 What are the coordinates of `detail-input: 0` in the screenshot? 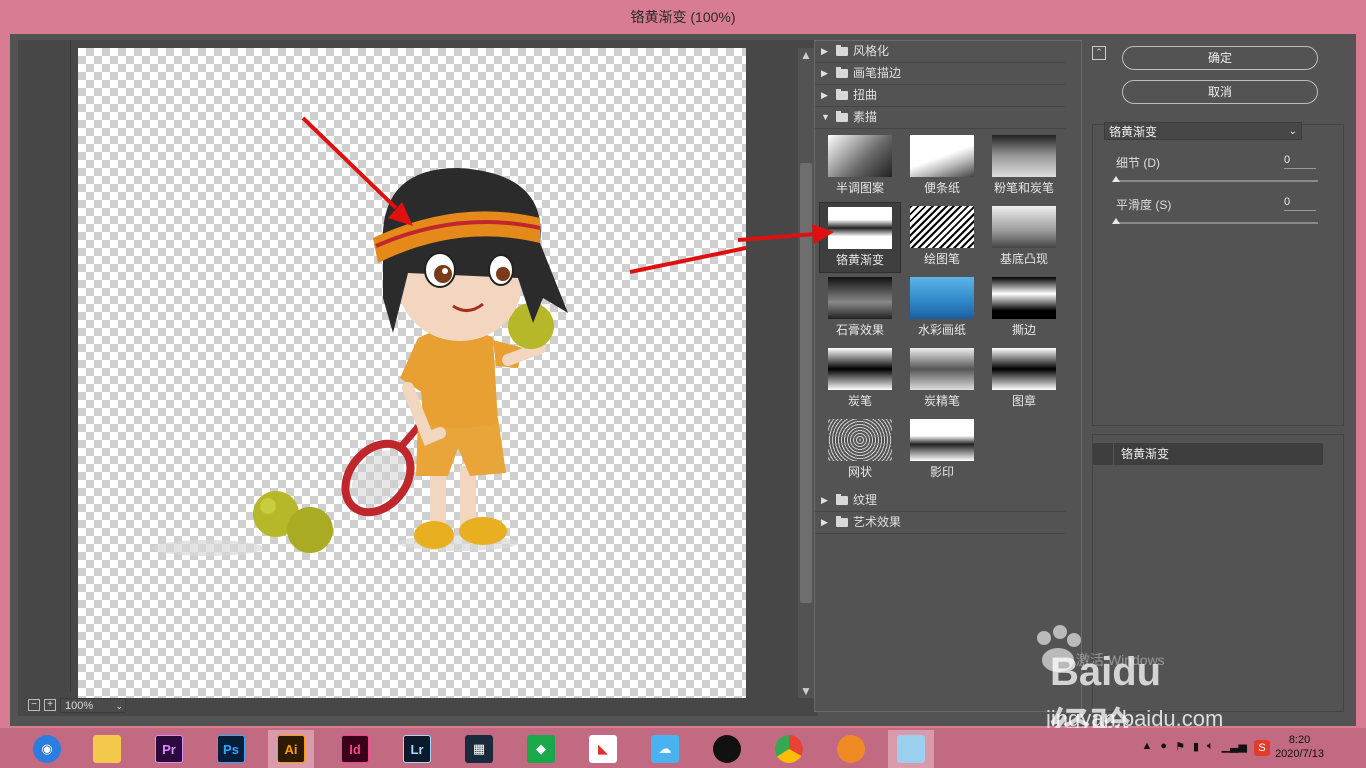 It's located at (1300, 160).